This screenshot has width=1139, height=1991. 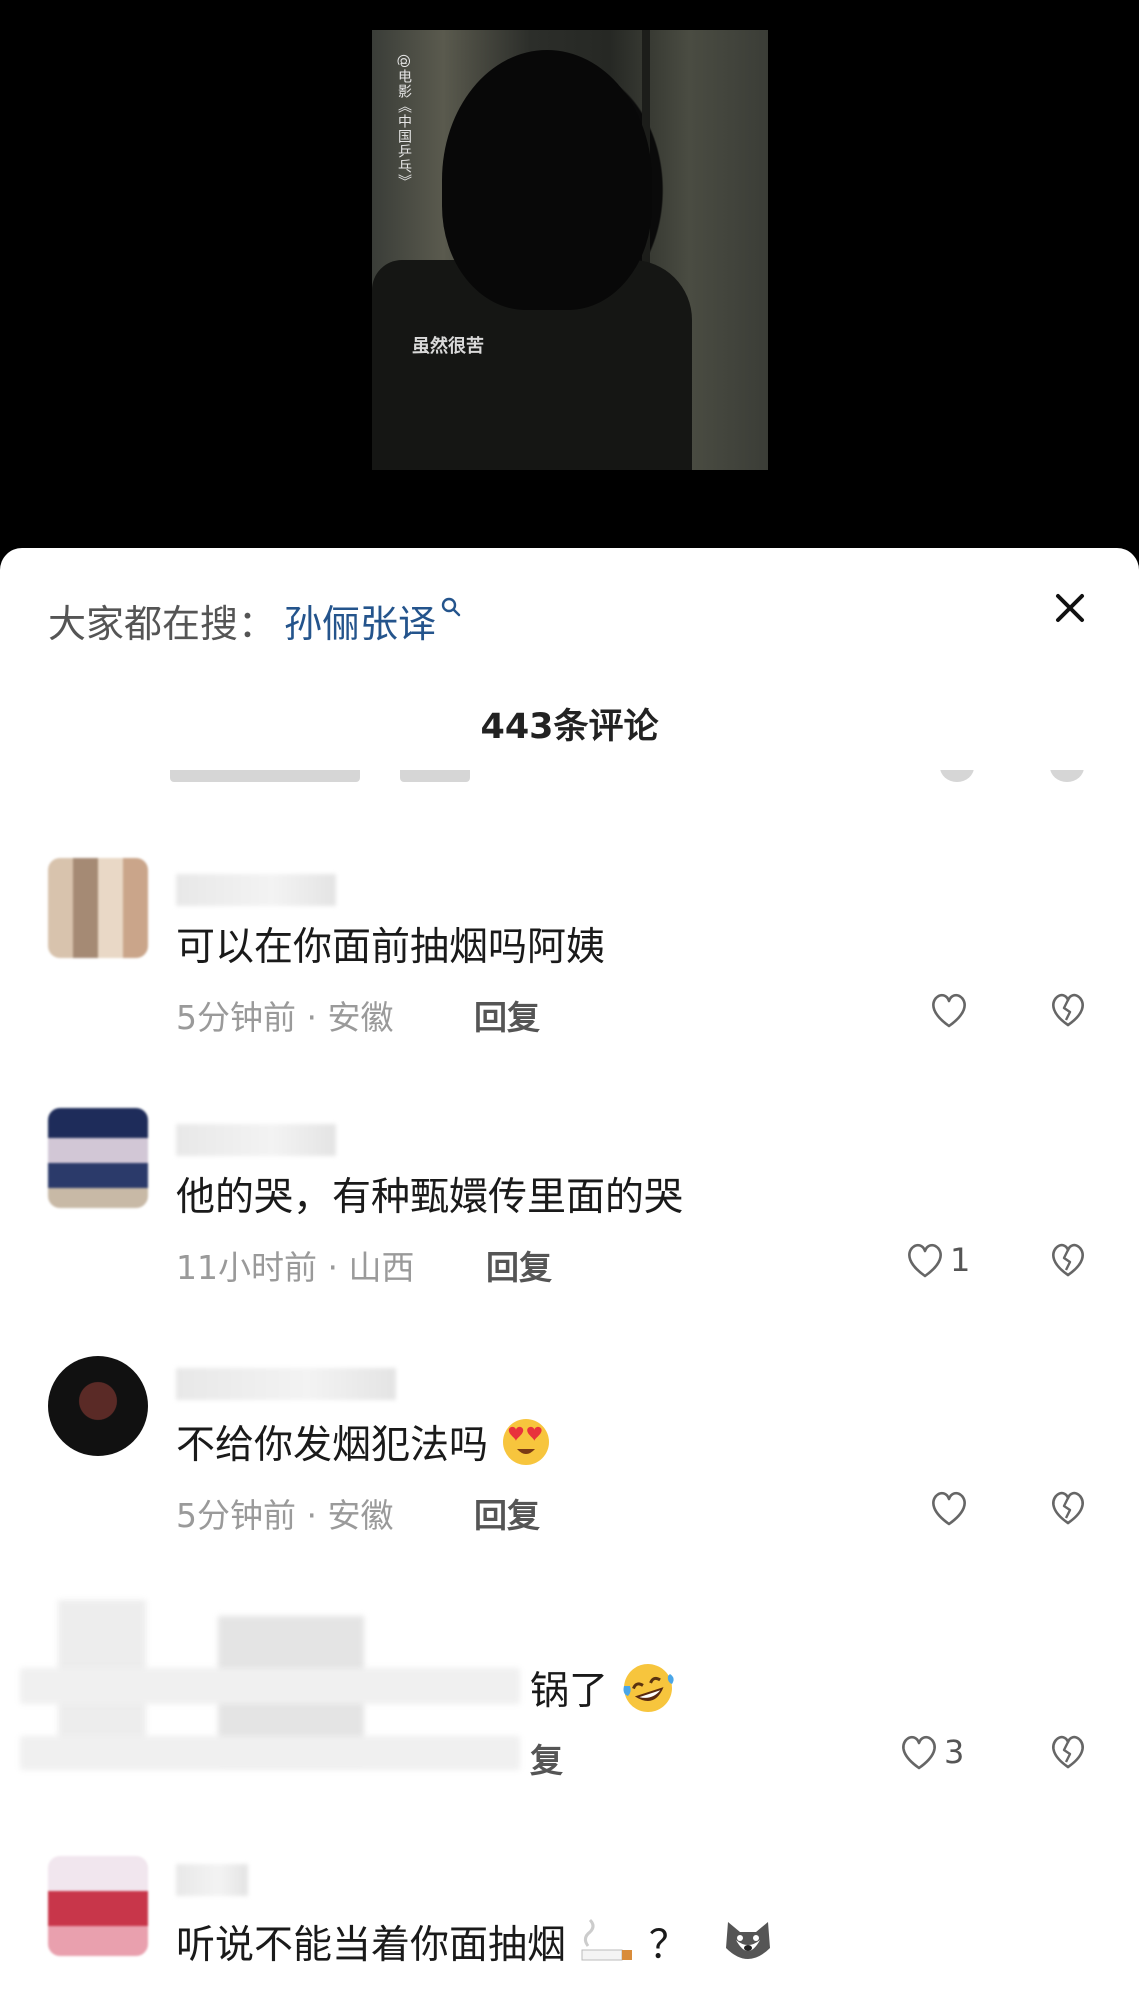 I want to click on redacted-meta-band, so click(x=270, y=1753).